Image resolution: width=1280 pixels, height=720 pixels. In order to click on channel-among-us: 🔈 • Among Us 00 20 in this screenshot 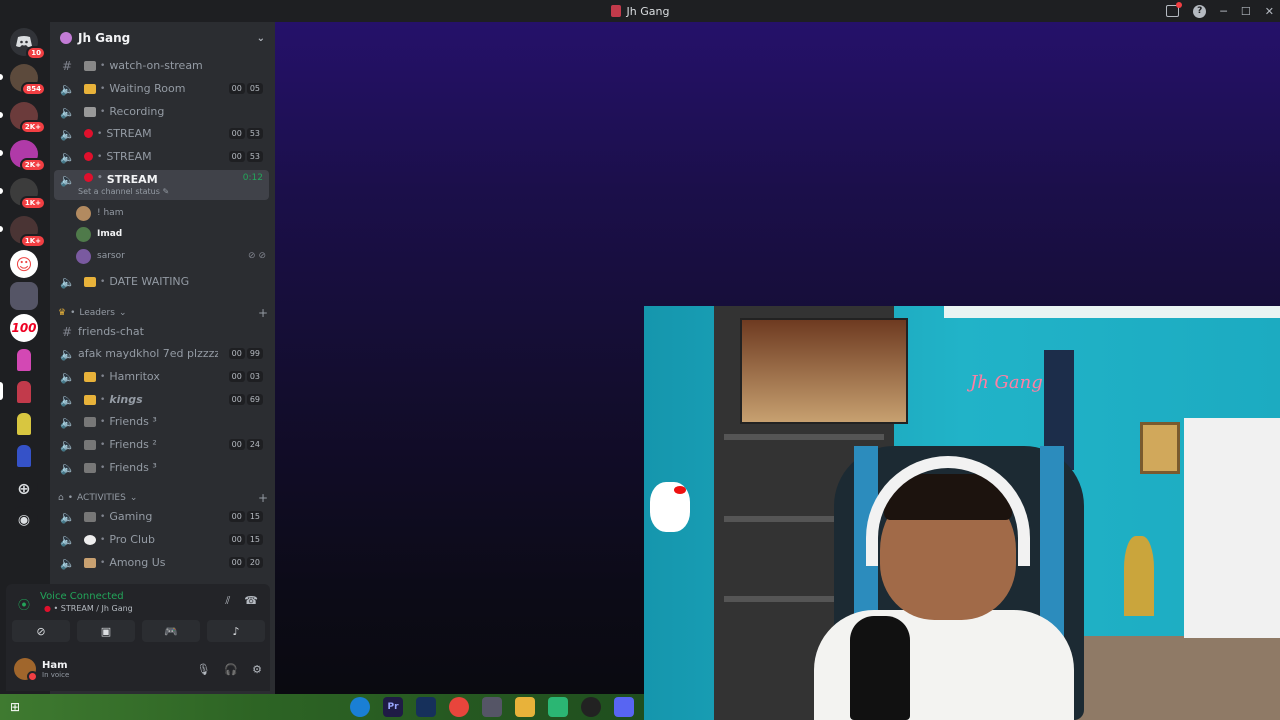, I will do `click(161, 562)`.